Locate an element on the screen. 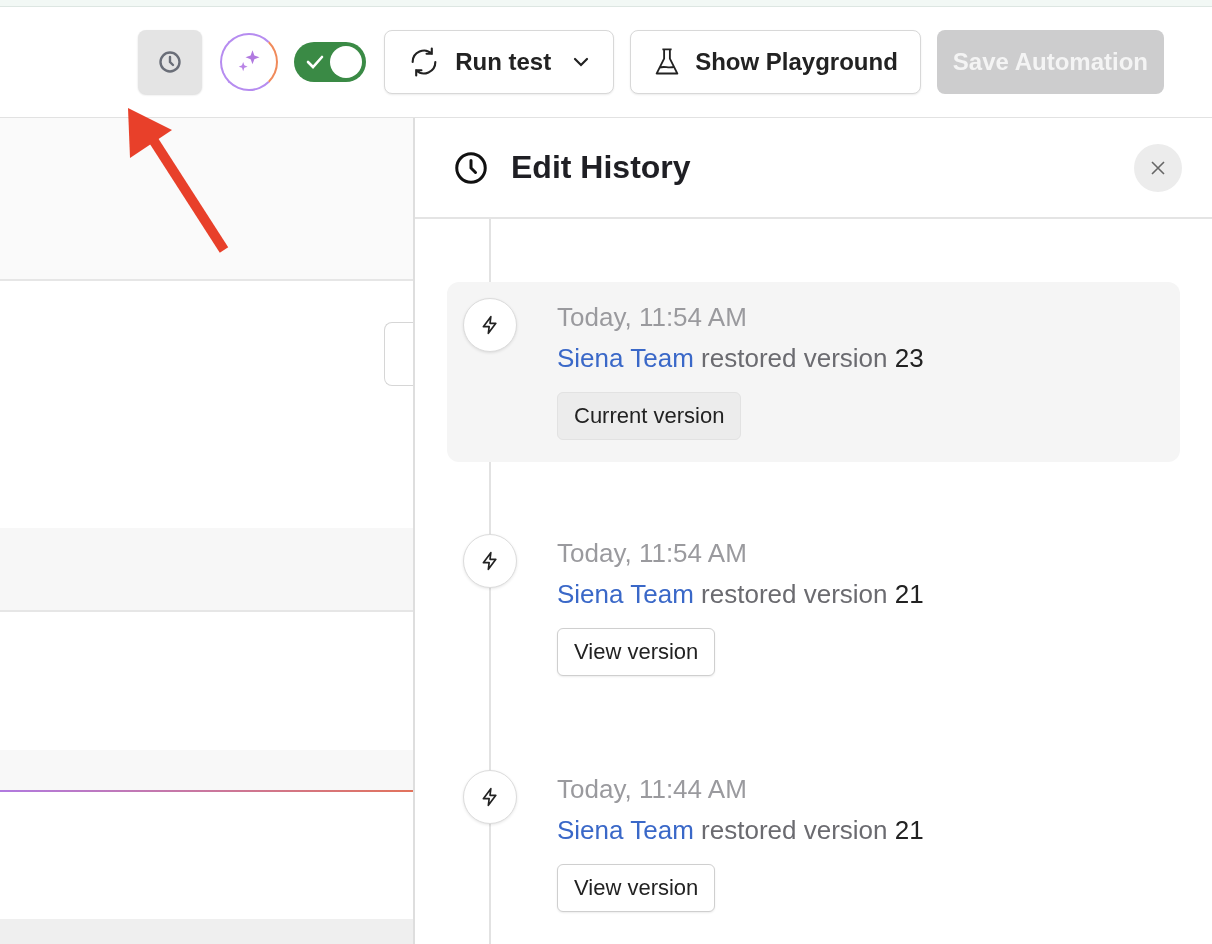 This screenshot has height=944, width=1212. history-description: Siena Team restored version 23 is located at coordinates (740, 358).